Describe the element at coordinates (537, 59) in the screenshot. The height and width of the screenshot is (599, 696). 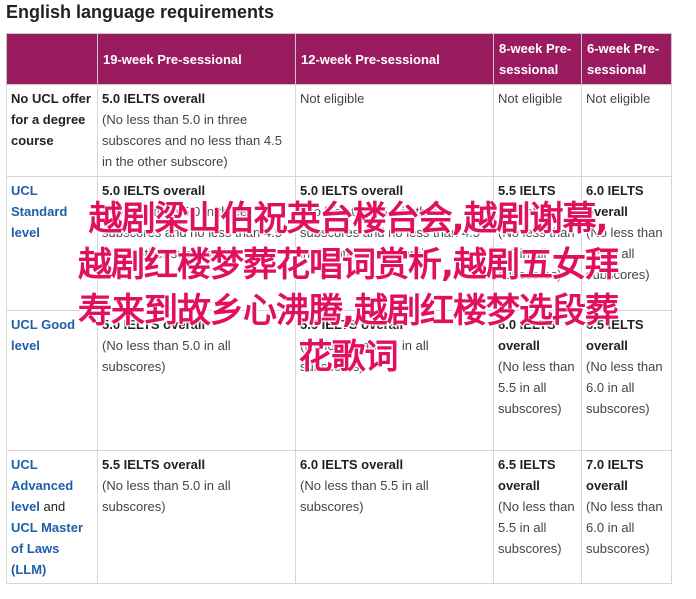
I see `header-cell-8-week: 8-week Pre-sessional` at that location.